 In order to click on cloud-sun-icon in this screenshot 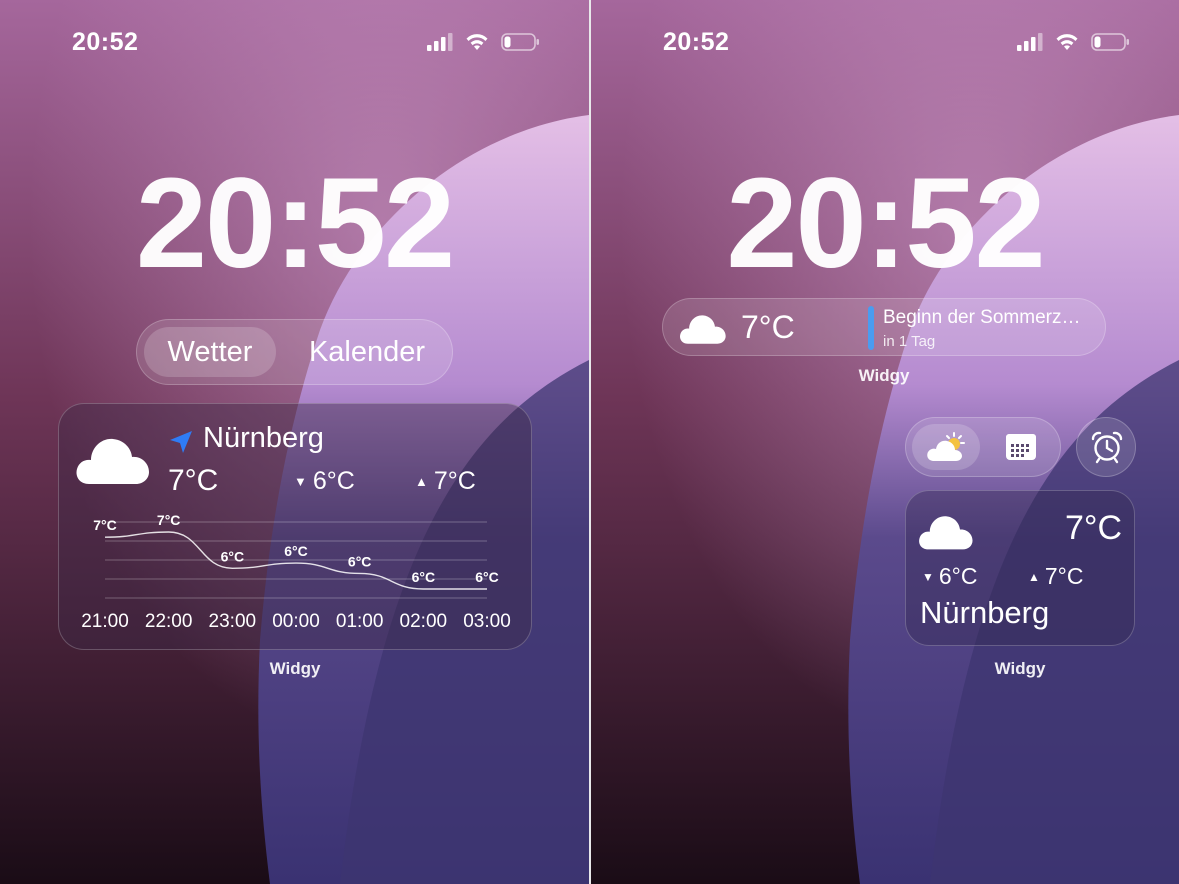, I will do `click(946, 446)`.